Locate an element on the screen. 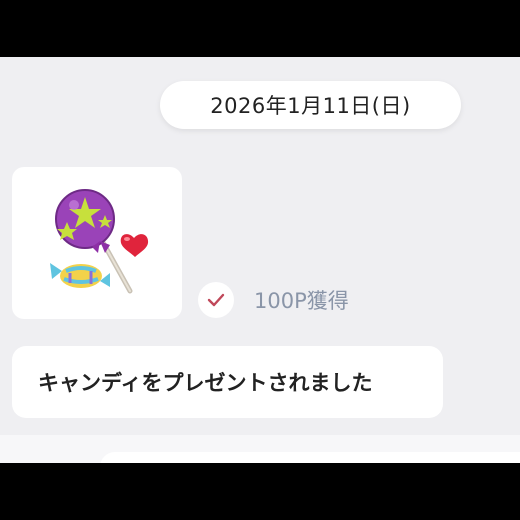  date-label: 2026年1月11日(日) is located at coordinates (310, 106).